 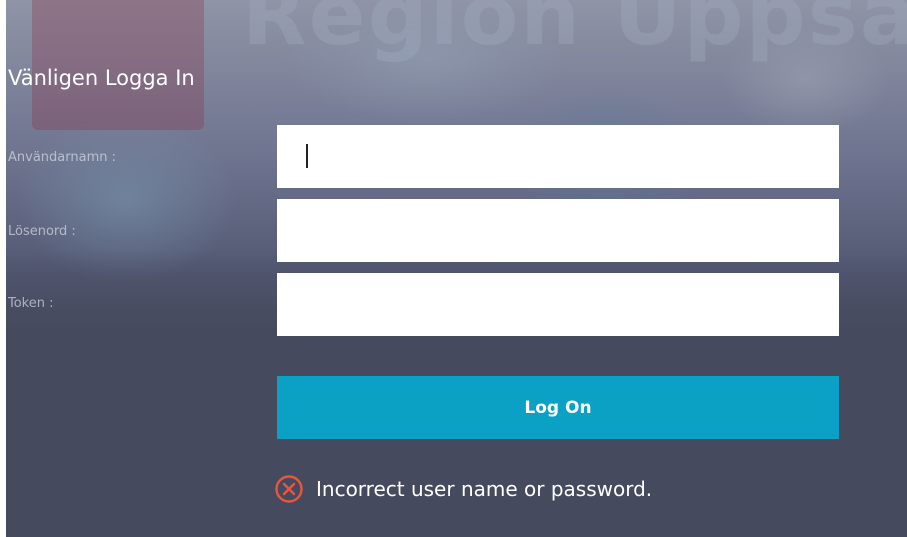 I want to click on password-input, so click(x=558, y=230).